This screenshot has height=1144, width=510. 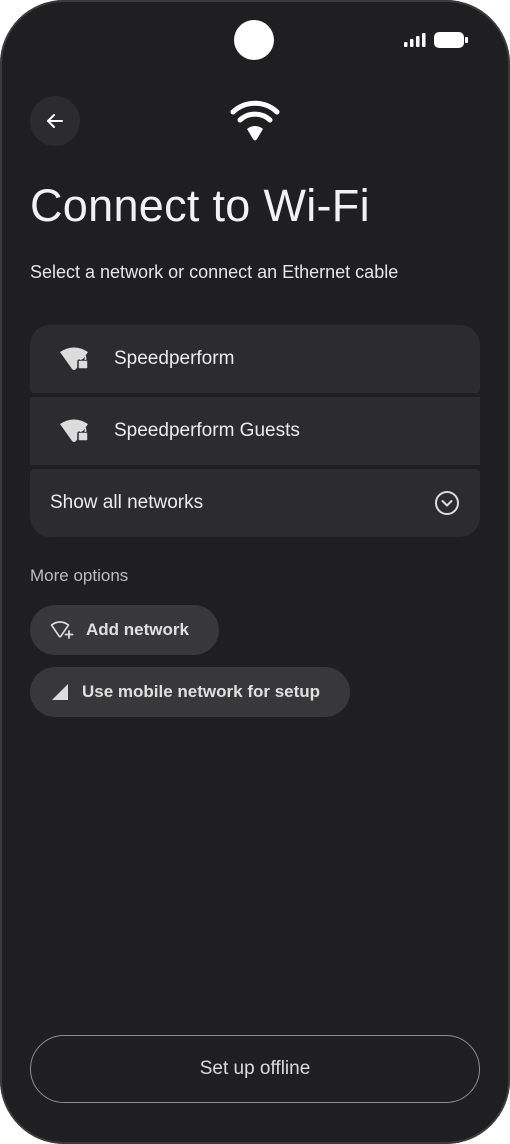 What do you see at coordinates (255, 120) in the screenshot?
I see `wifi-icon` at bounding box center [255, 120].